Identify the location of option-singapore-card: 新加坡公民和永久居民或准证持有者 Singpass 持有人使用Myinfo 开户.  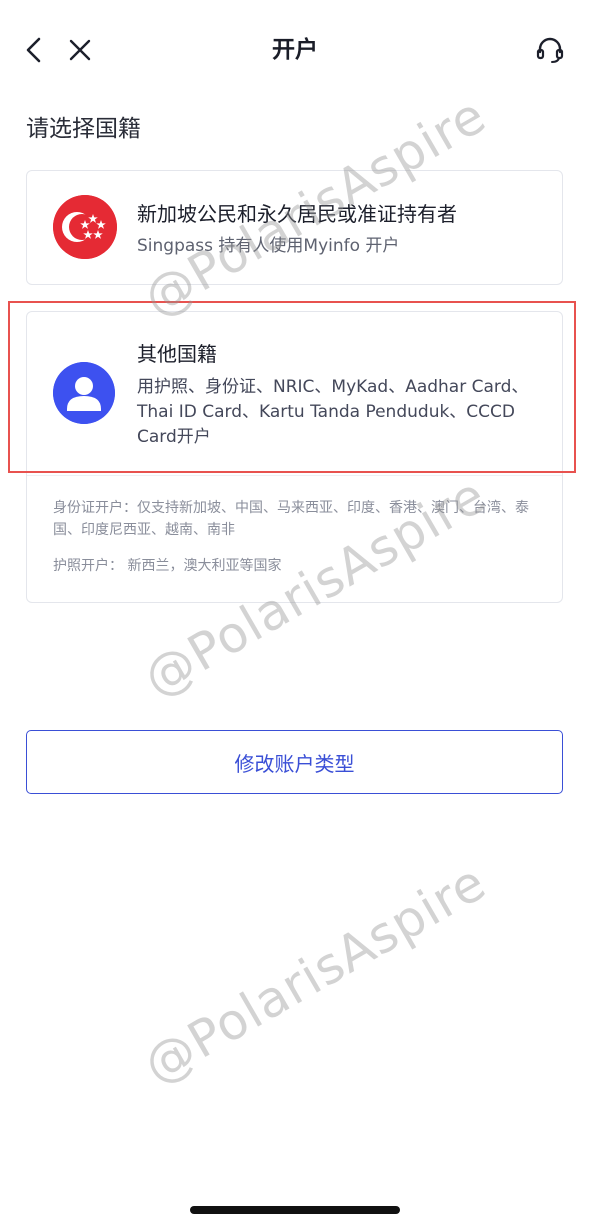
(294, 227).